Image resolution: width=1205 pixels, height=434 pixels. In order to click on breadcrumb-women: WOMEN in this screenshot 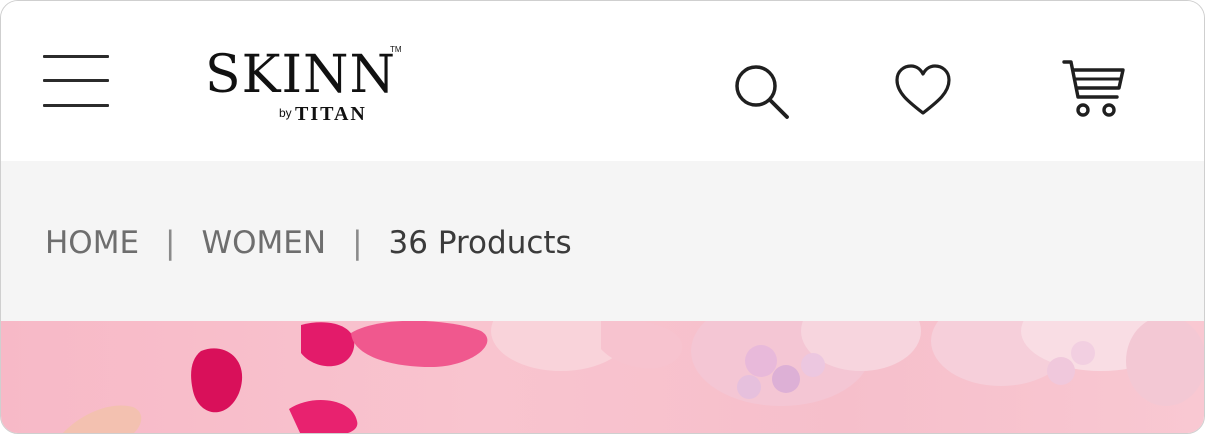, I will do `click(264, 243)`.